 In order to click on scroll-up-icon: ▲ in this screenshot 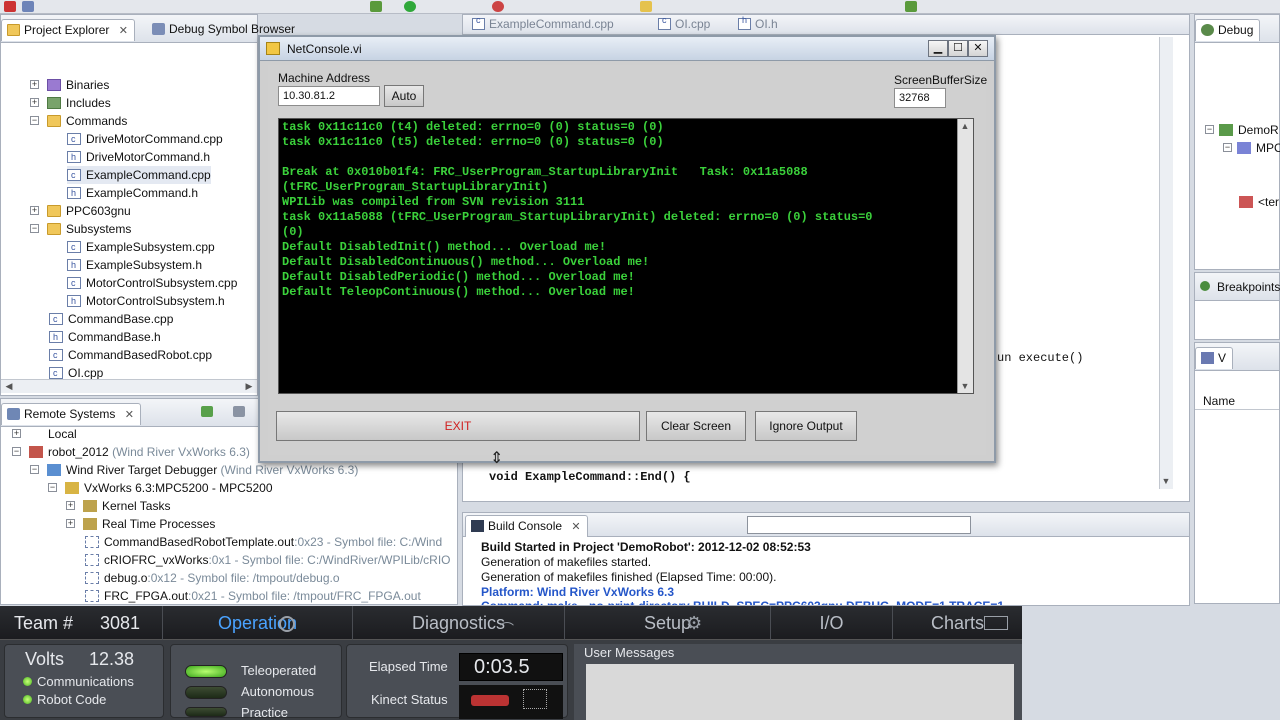, I will do `click(965, 126)`.